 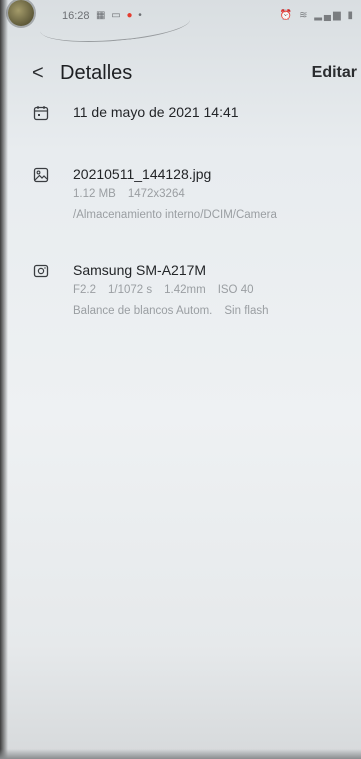 What do you see at coordinates (142, 174) in the screenshot?
I see `file-name: 20210511_144128.jpg` at bounding box center [142, 174].